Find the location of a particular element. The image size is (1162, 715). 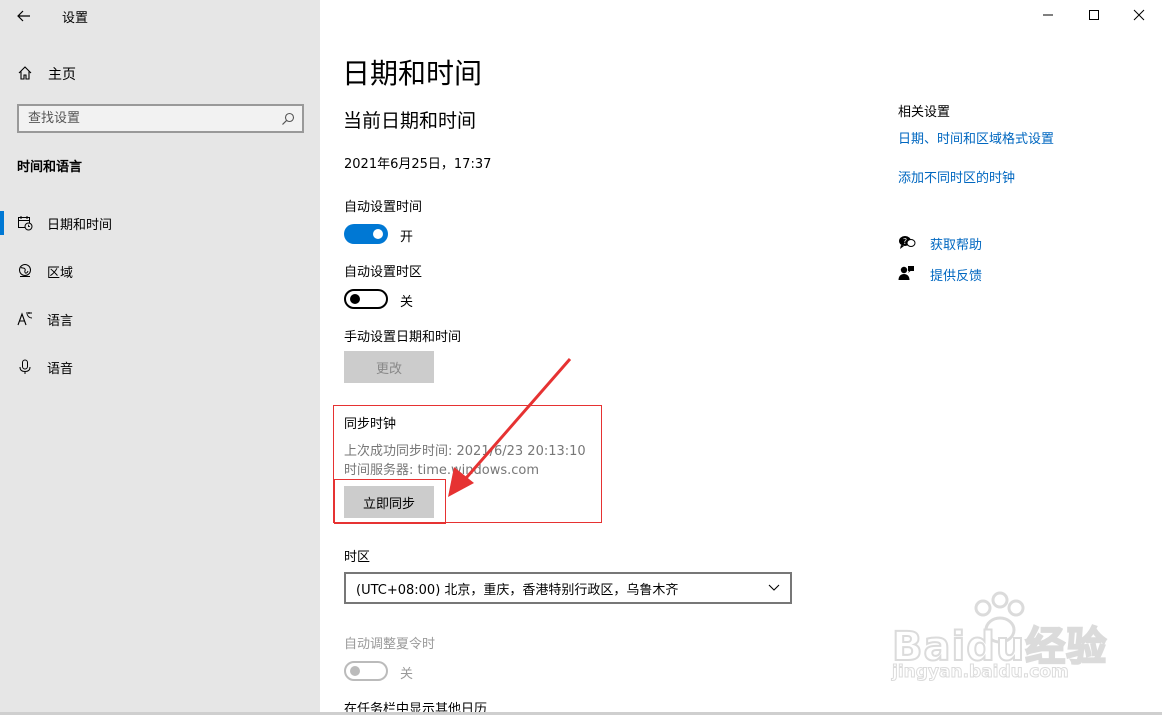

current-datetime: 2021年6月25日，17:37 is located at coordinates (418, 164).